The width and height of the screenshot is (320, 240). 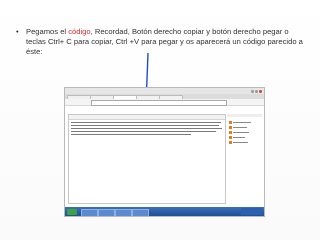 What do you see at coordinates (159, 103) in the screenshot?
I see `url-field` at bounding box center [159, 103].